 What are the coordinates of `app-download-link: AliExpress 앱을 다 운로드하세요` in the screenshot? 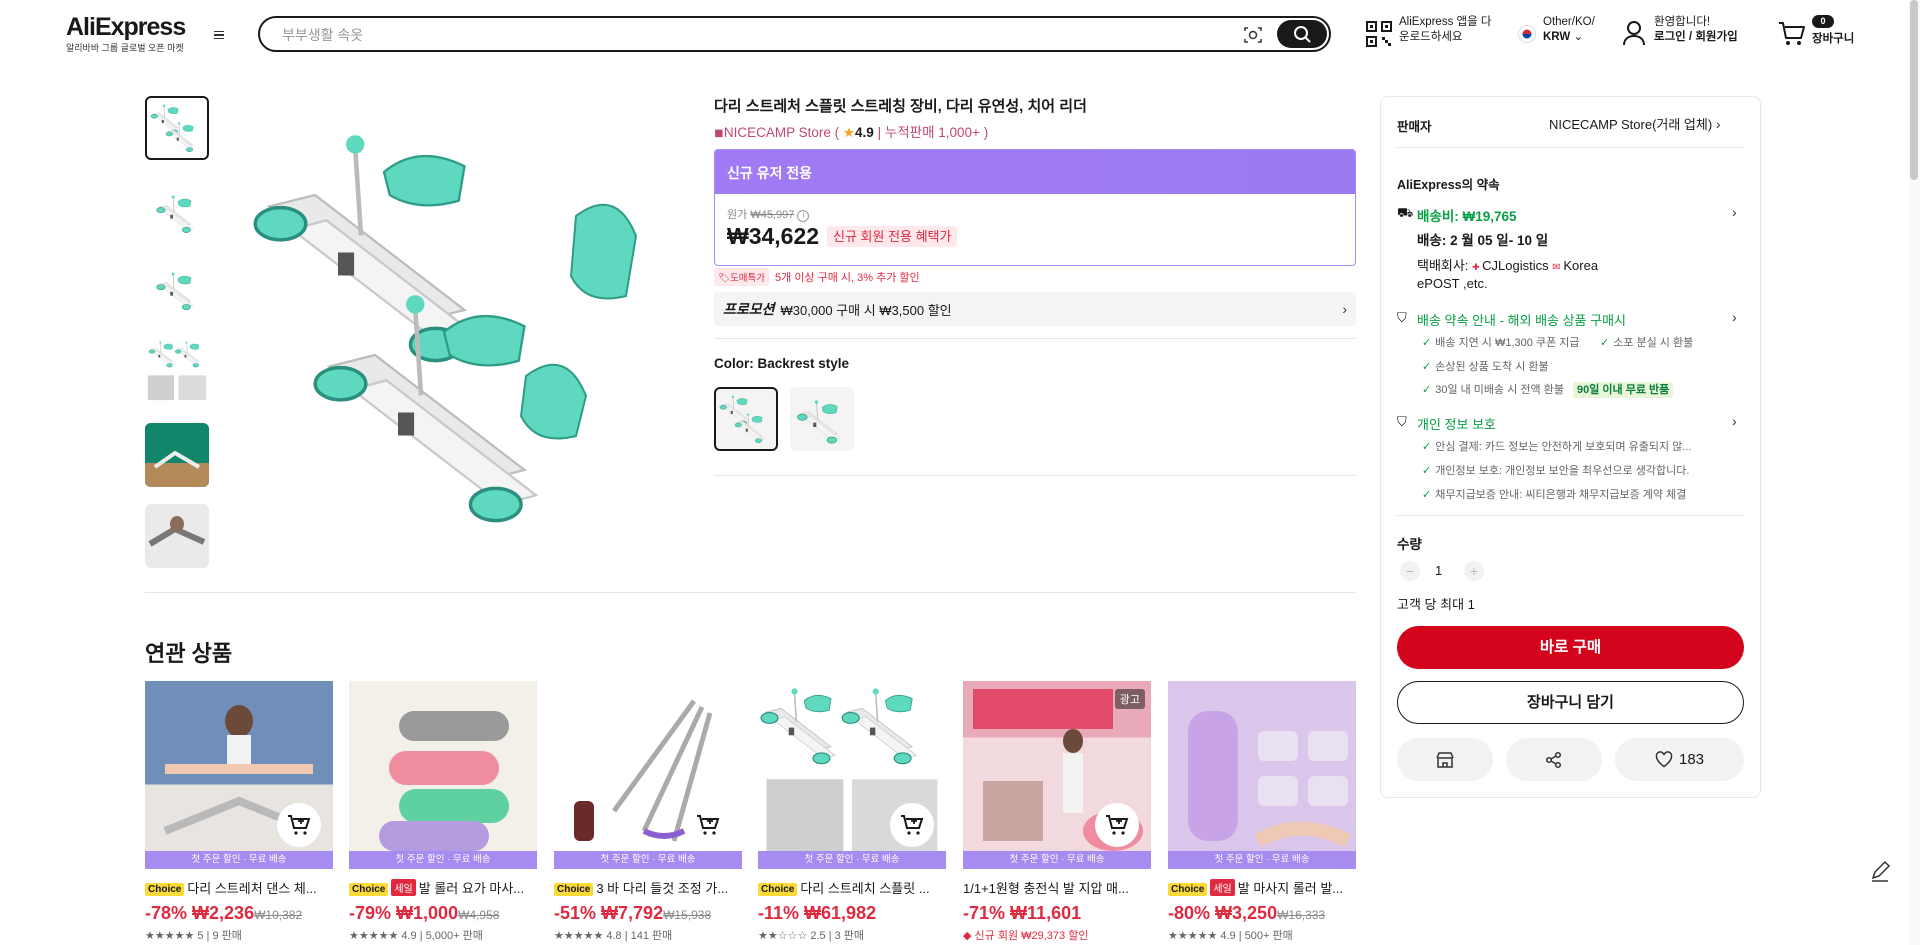 It's located at (1445, 30).